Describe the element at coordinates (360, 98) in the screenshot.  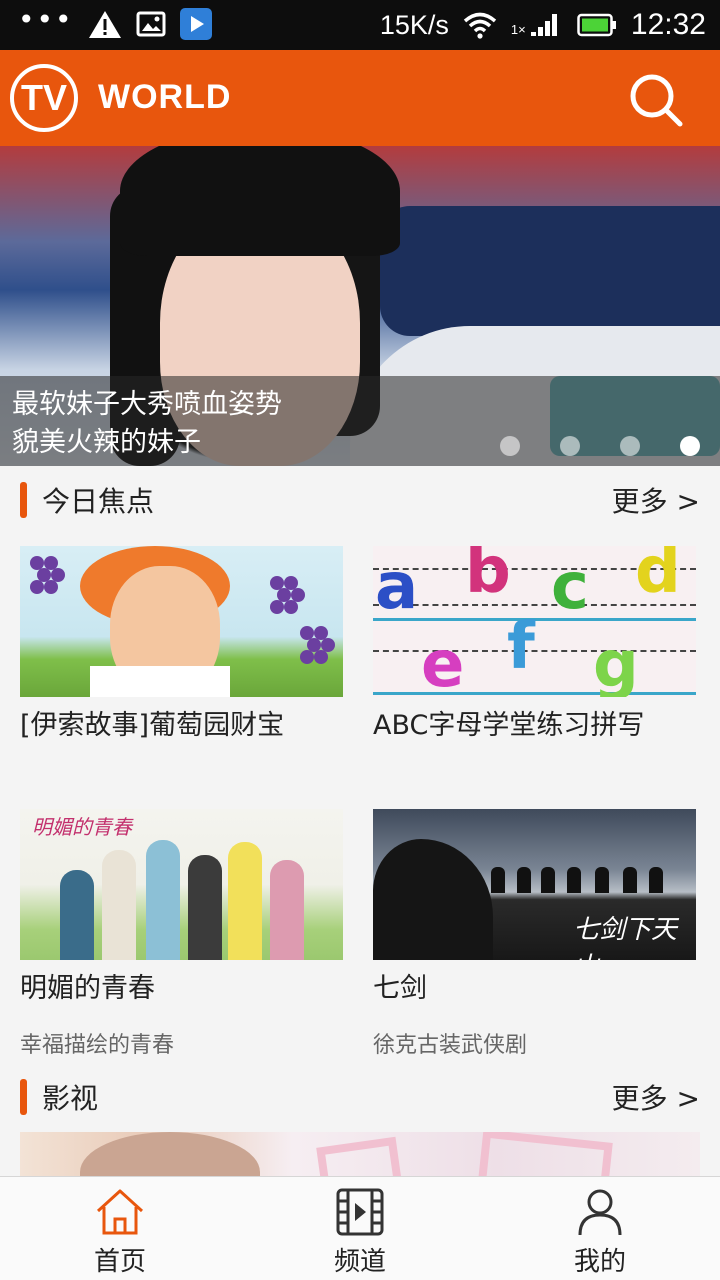
I see `app-header: TV WORLD` at that location.